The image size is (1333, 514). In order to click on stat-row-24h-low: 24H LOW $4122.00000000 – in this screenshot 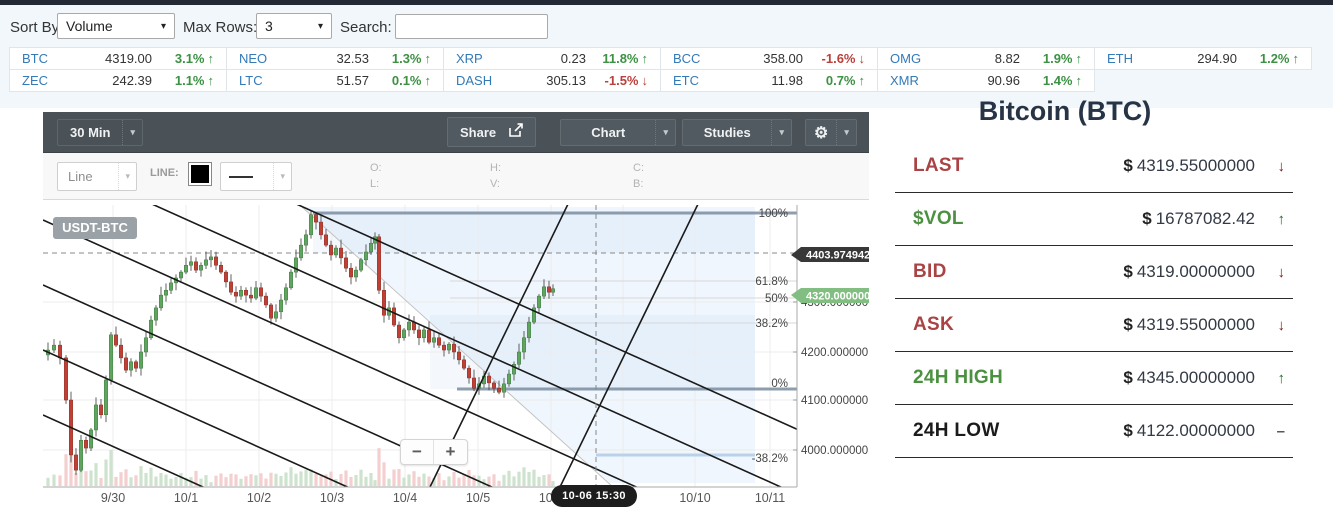, I will do `click(1094, 431)`.